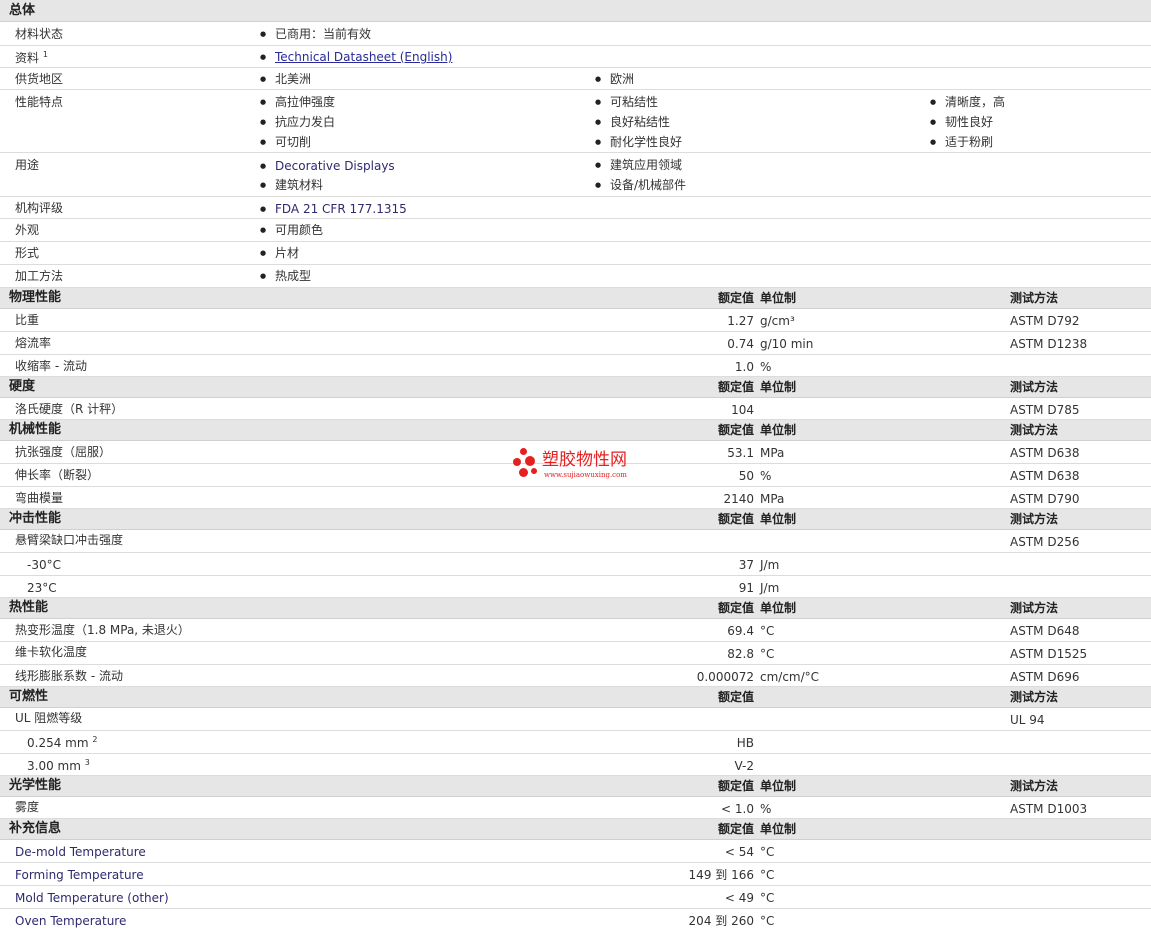  What do you see at coordinates (63, 452) in the screenshot?
I see `row-label: 抗张强度（屈服）` at bounding box center [63, 452].